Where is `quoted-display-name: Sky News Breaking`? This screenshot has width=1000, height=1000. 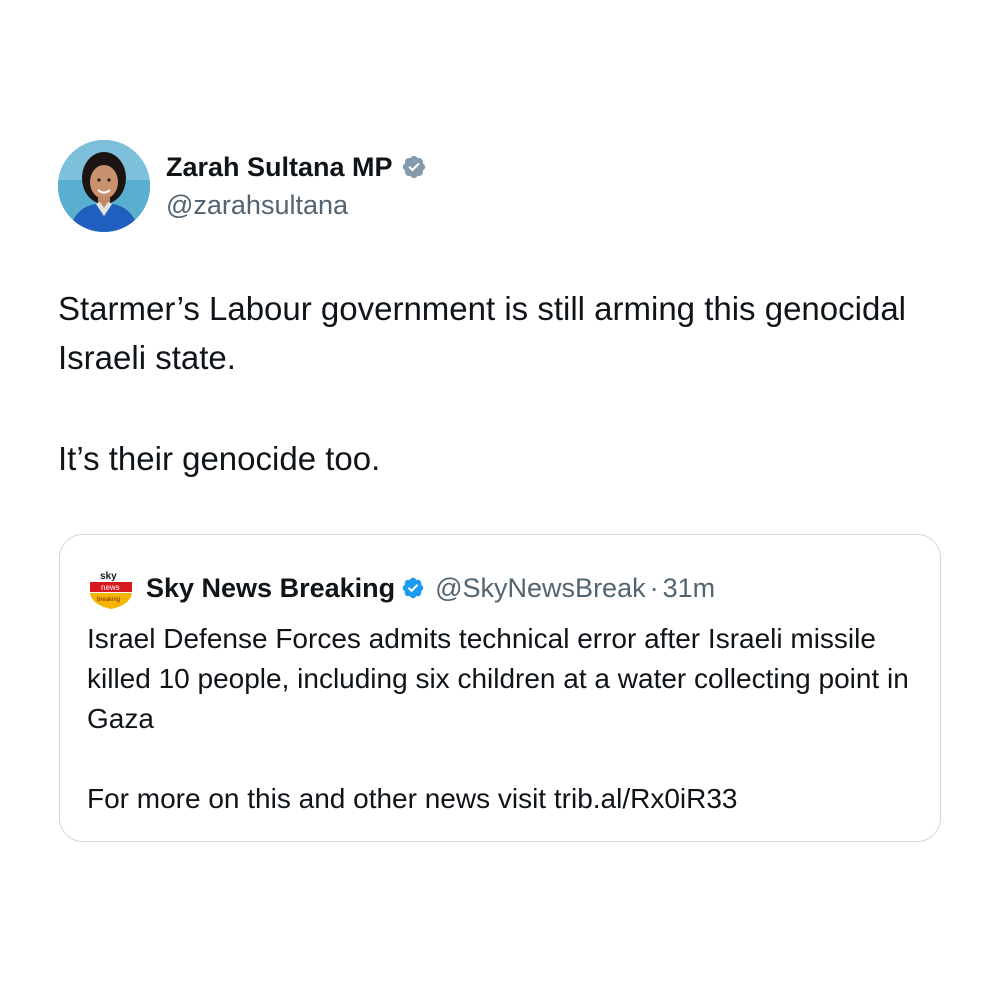
quoted-display-name: Sky News Breaking is located at coordinates (270, 588).